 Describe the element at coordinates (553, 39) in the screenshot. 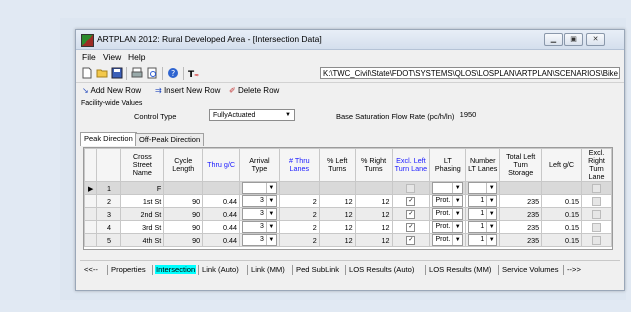

I see `minimize-button: ▁` at that location.